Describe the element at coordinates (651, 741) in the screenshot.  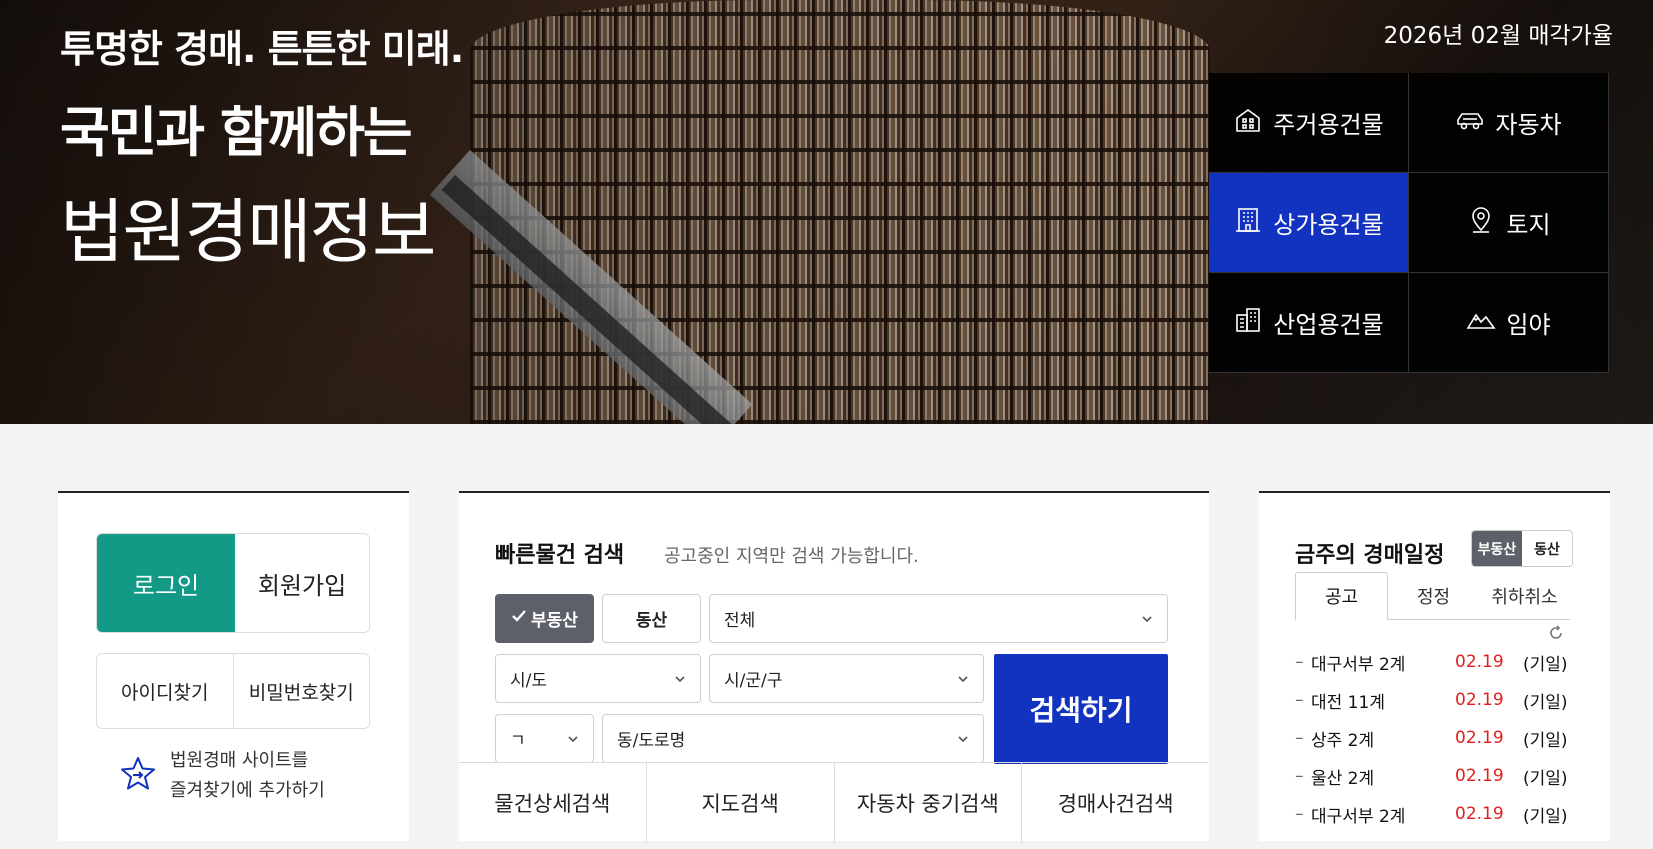
I see `dong-road-value: 동/도로명` at that location.